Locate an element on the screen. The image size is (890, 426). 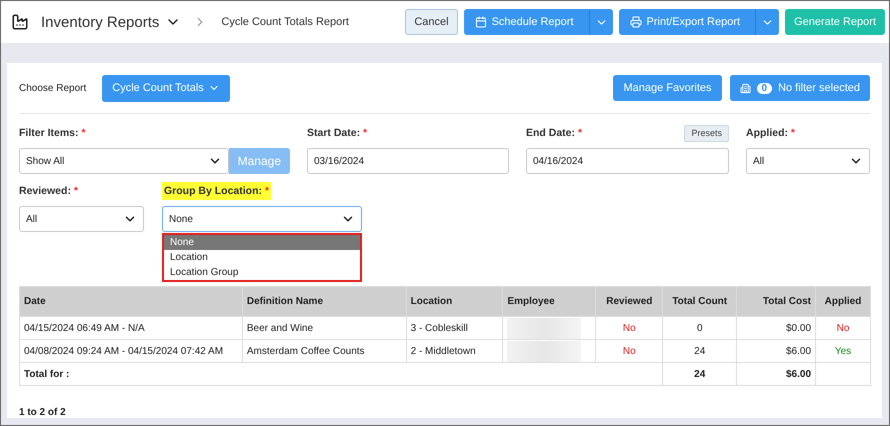
table-cell: Amsterdam Coffee Counts is located at coordinates (324, 351).